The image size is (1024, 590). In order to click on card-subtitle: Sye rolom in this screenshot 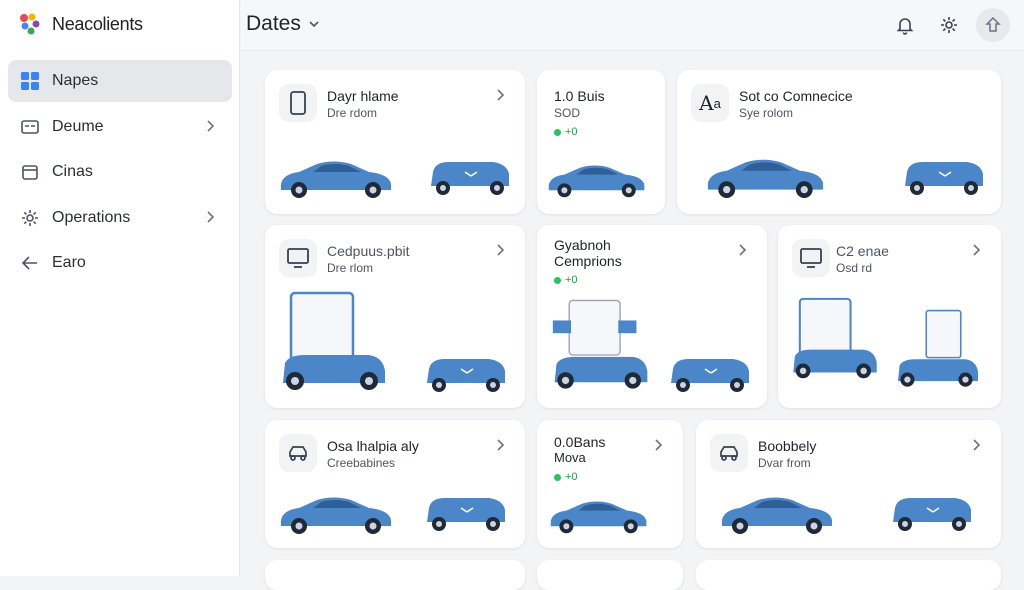, I will do `click(766, 113)`.